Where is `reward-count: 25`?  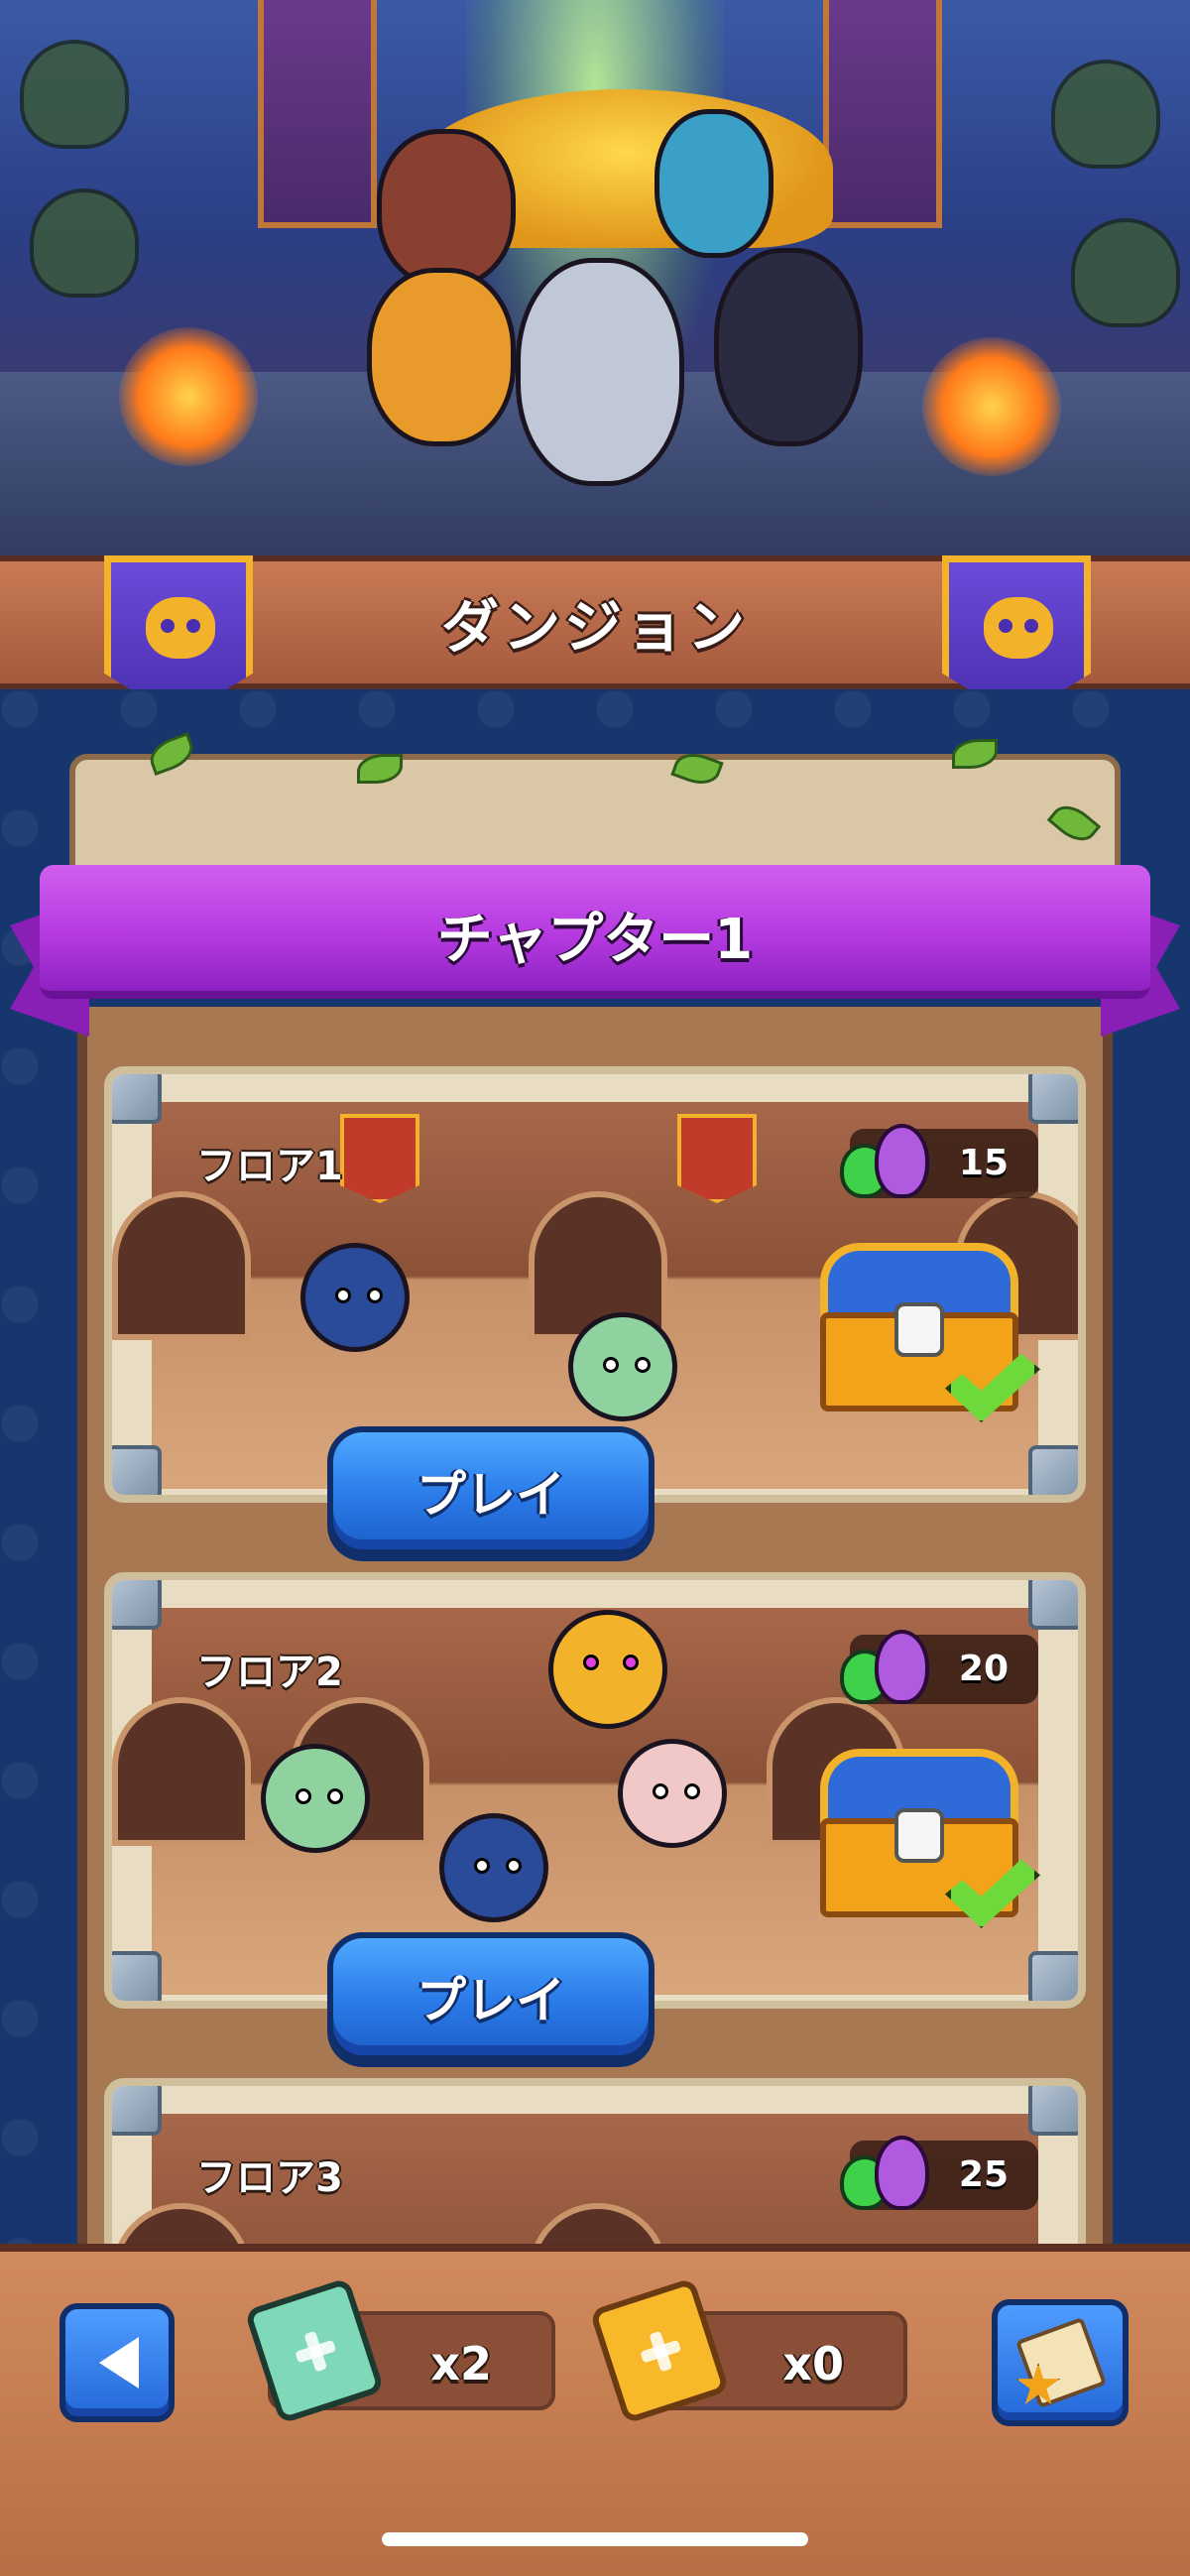
reward-count: 25 is located at coordinates (983, 2174).